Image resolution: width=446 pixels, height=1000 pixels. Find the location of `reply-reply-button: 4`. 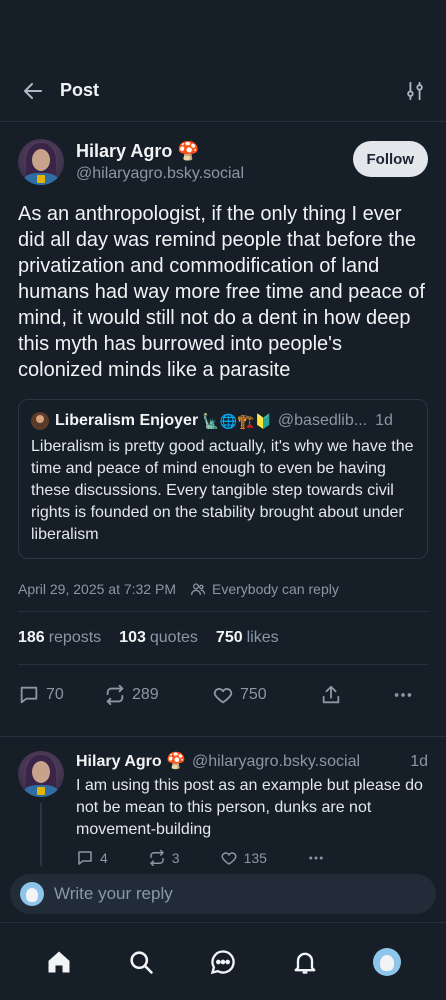

reply-reply-button: 4 is located at coordinates (92, 858).